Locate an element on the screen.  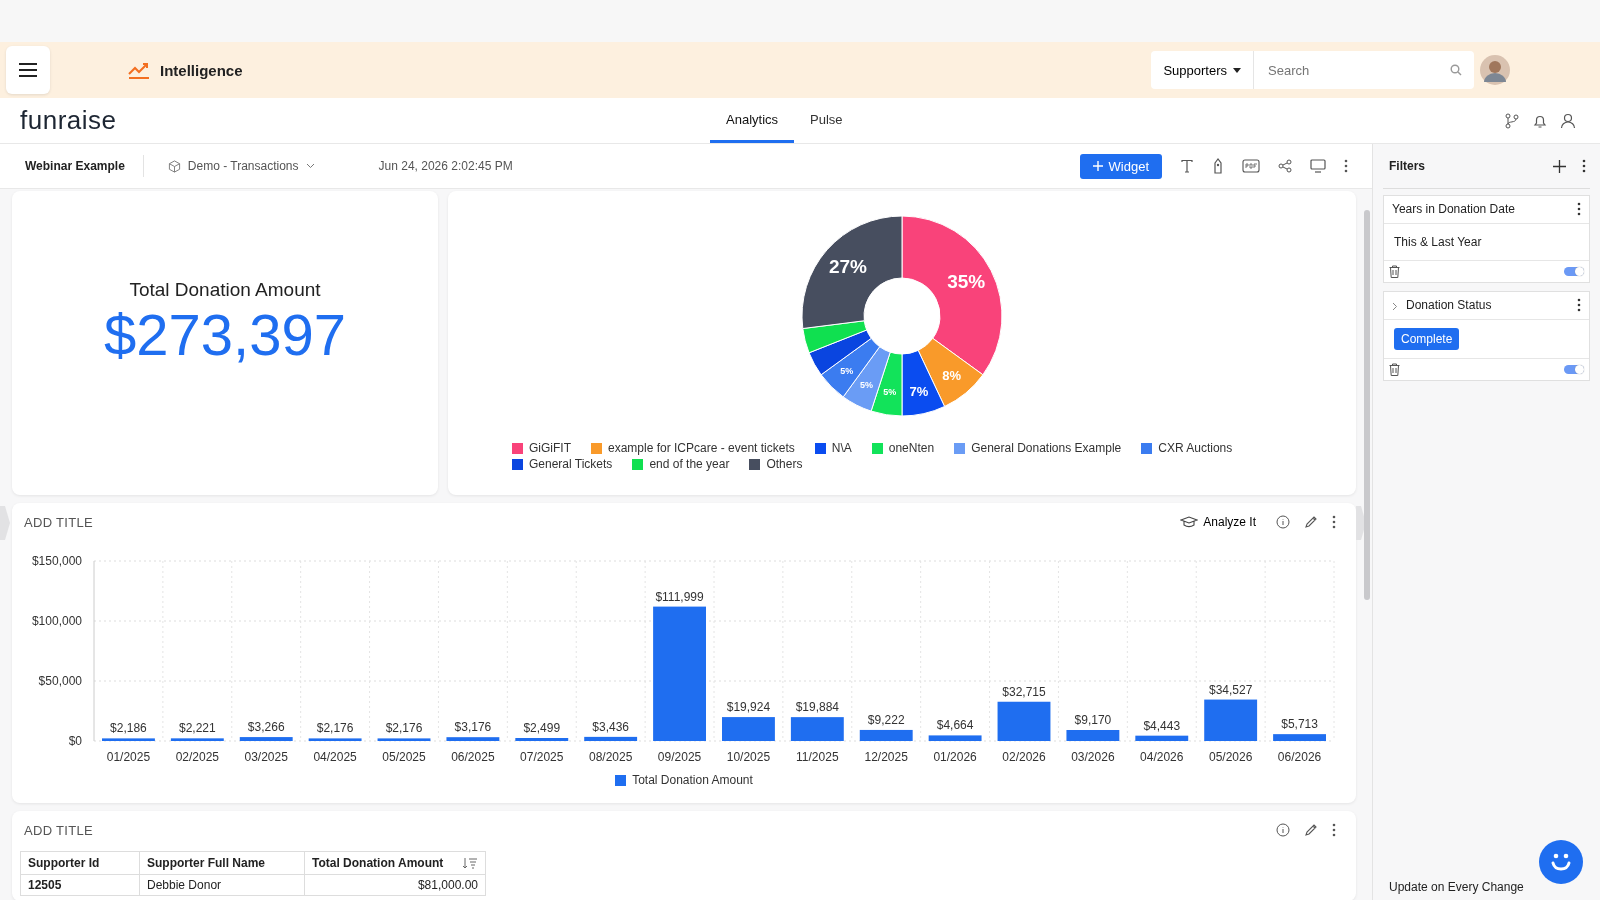
menu-icon is located at coordinates (28, 70).